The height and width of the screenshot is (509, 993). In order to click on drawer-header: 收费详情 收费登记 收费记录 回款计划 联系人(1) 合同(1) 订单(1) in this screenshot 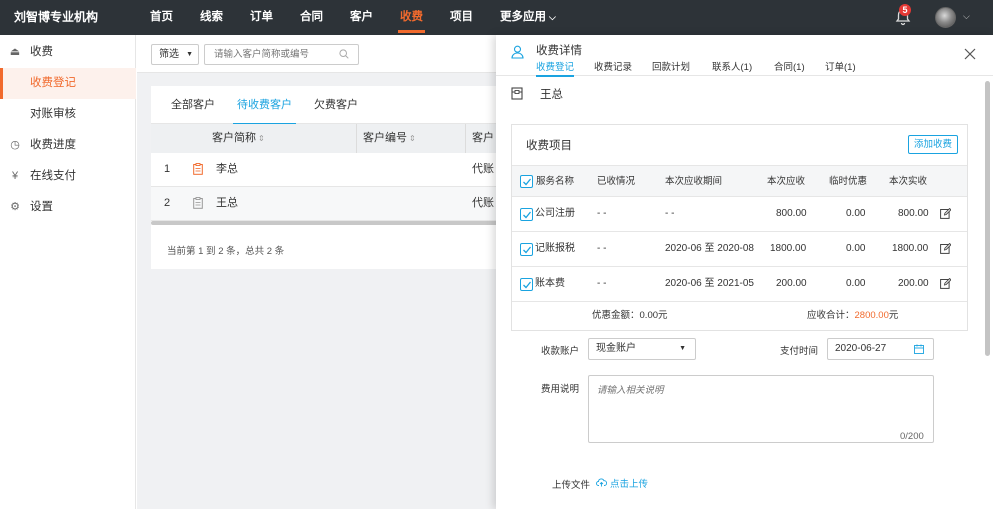, I will do `click(744, 56)`.